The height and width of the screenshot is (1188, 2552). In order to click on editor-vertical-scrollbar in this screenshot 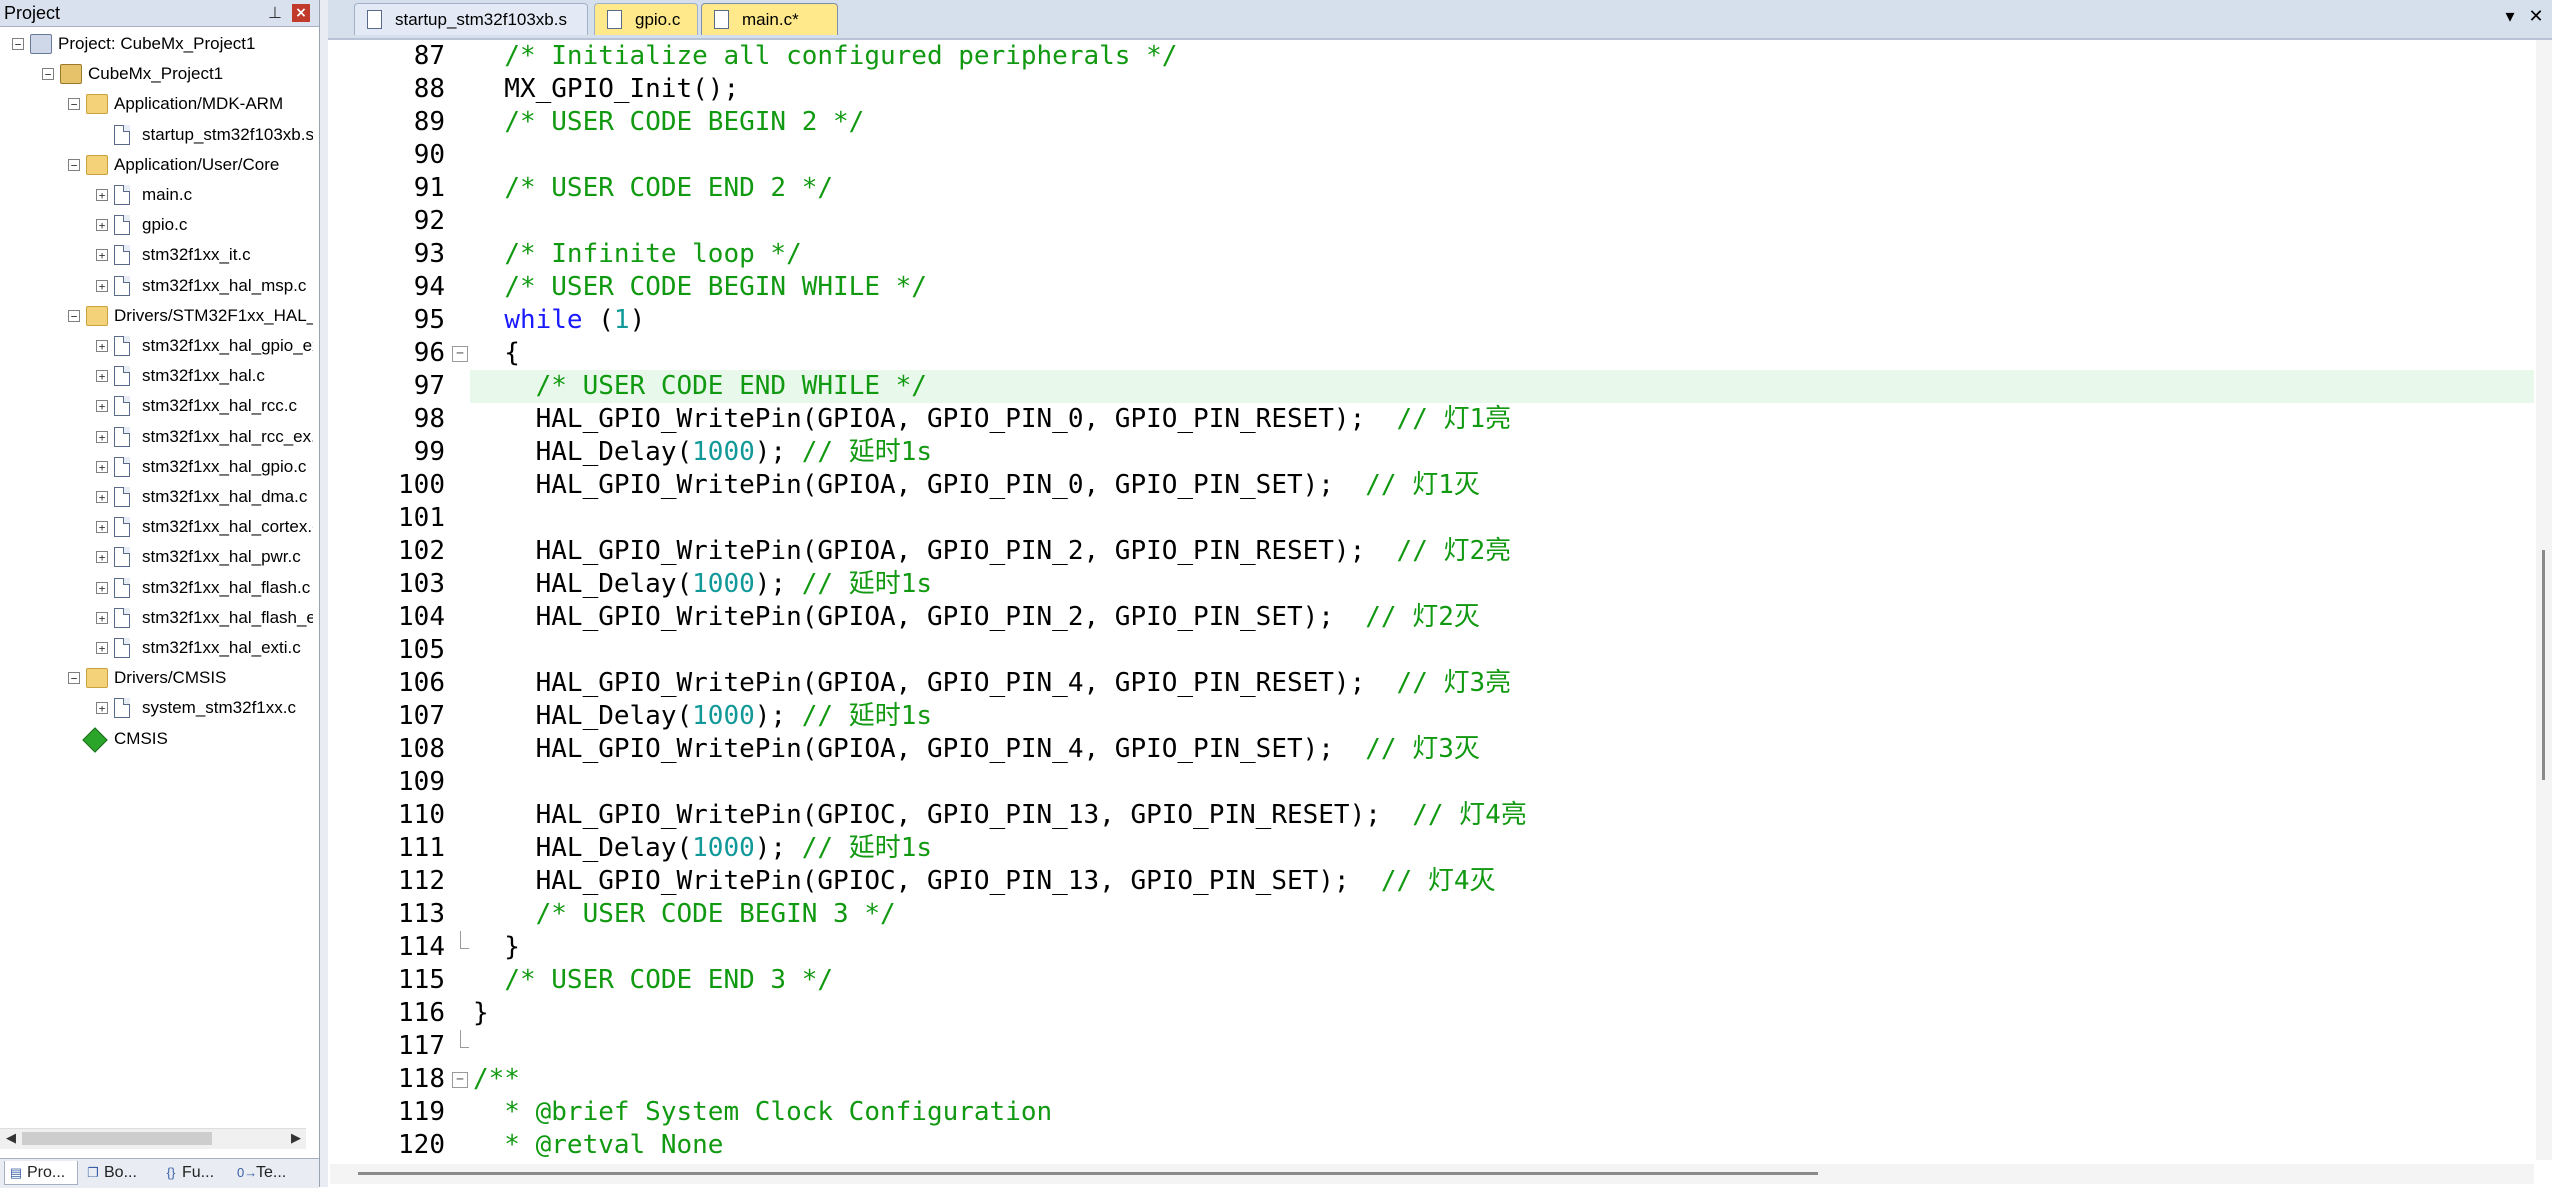, I will do `click(2544, 600)`.